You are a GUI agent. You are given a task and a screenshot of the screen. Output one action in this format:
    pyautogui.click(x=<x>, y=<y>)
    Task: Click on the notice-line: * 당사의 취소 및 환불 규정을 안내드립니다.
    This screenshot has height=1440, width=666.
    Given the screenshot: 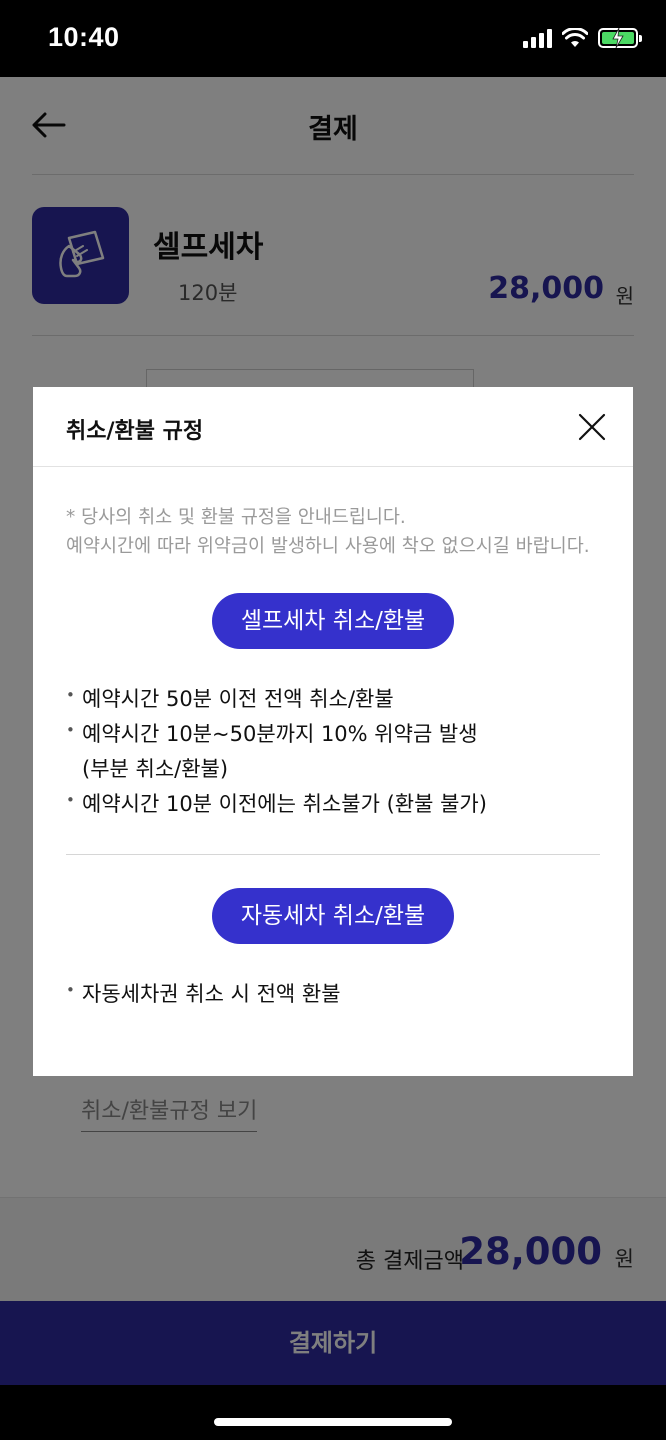 What is the action you would take?
    pyautogui.click(x=236, y=517)
    